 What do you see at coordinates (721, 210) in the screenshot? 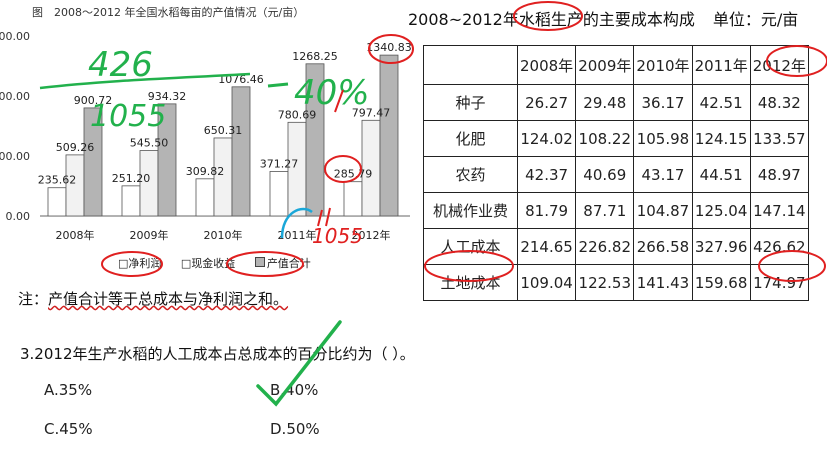
I see `table-cell: 125.04` at bounding box center [721, 210].